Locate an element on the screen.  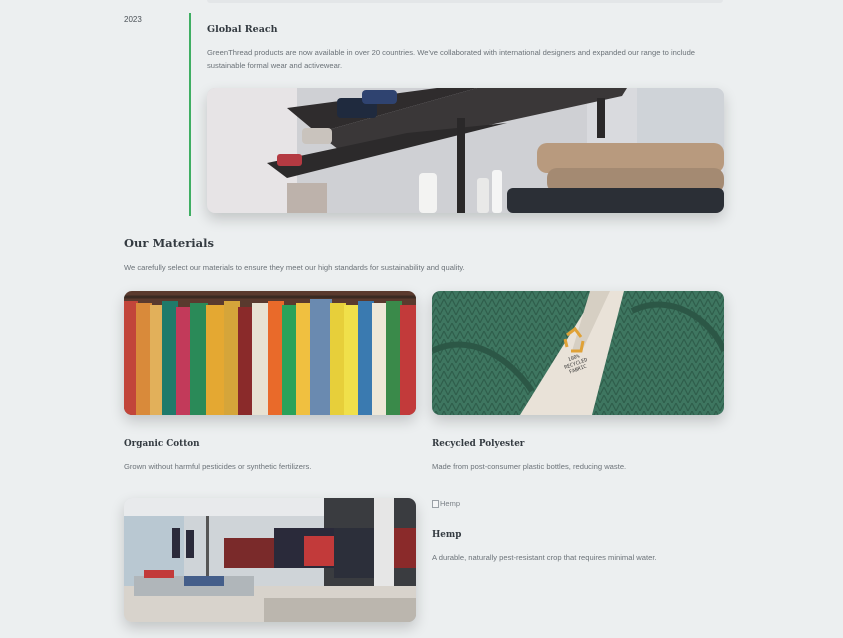
hemp-image-broken: Hemp is located at coordinates (446, 503).